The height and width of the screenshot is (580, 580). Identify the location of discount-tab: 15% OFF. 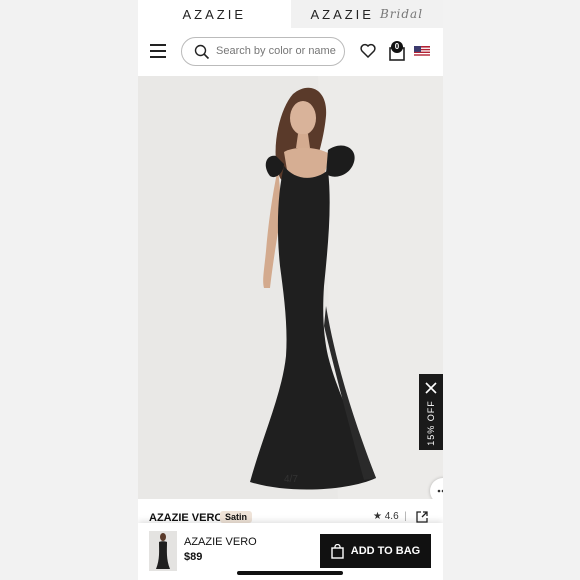
(431, 412).